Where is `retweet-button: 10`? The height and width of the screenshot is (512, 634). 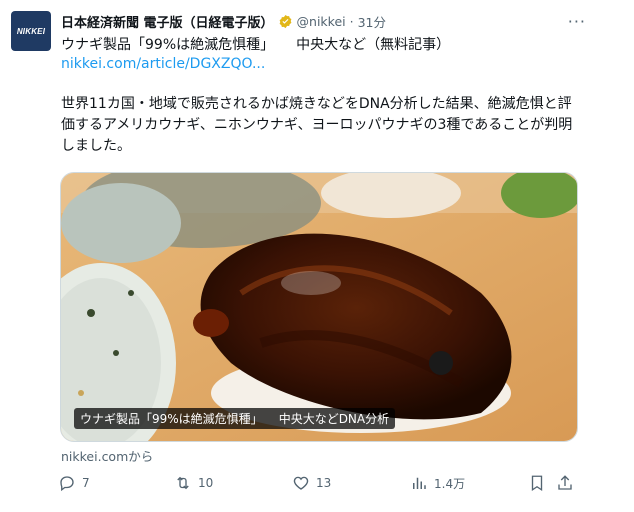 retweet-button: 10 is located at coordinates (193, 483).